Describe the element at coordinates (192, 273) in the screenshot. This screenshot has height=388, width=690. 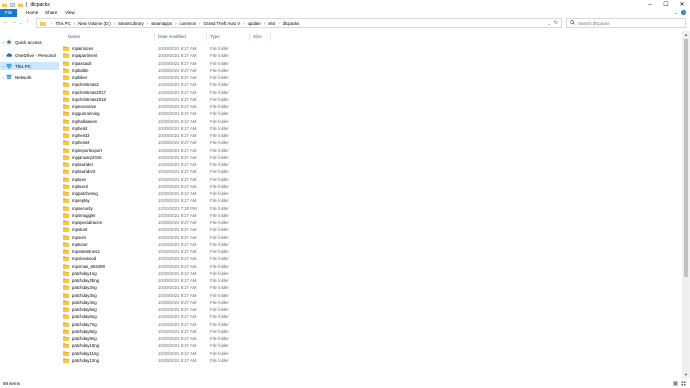
I see `file-row: patchday1ng 10/29/2021 9:27 AM File folder` at that location.